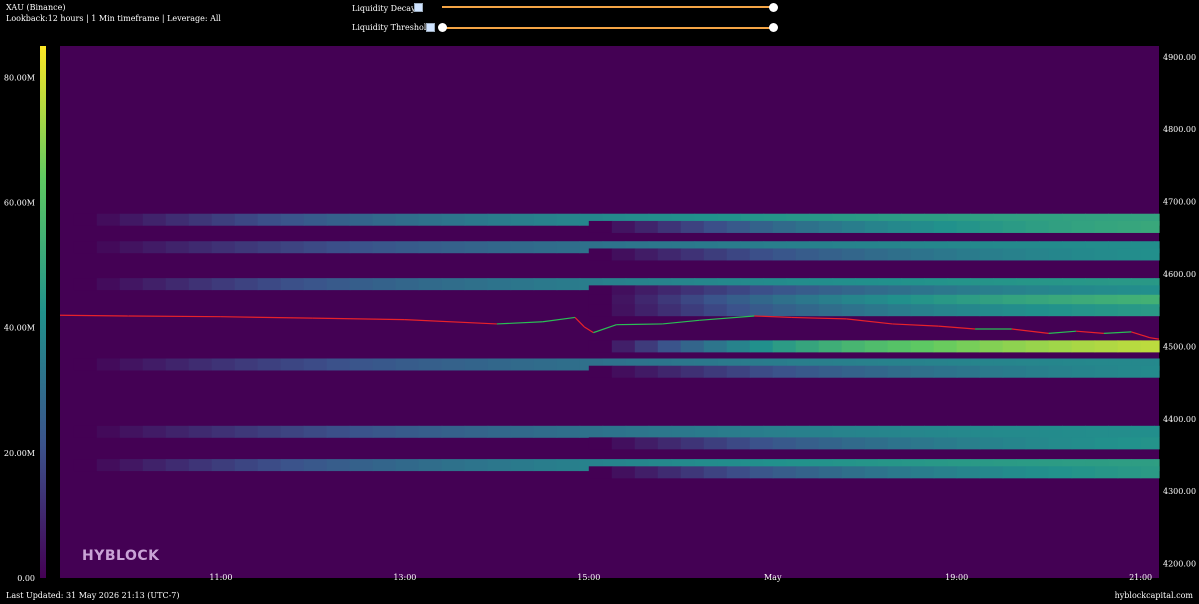 The width and height of the screenshot is (1199, 604). What do you see at coordinates (1154, 595) in the screenshot?
I see `site-link: hyblockcapital.com` at bounding box center [1154, 595].